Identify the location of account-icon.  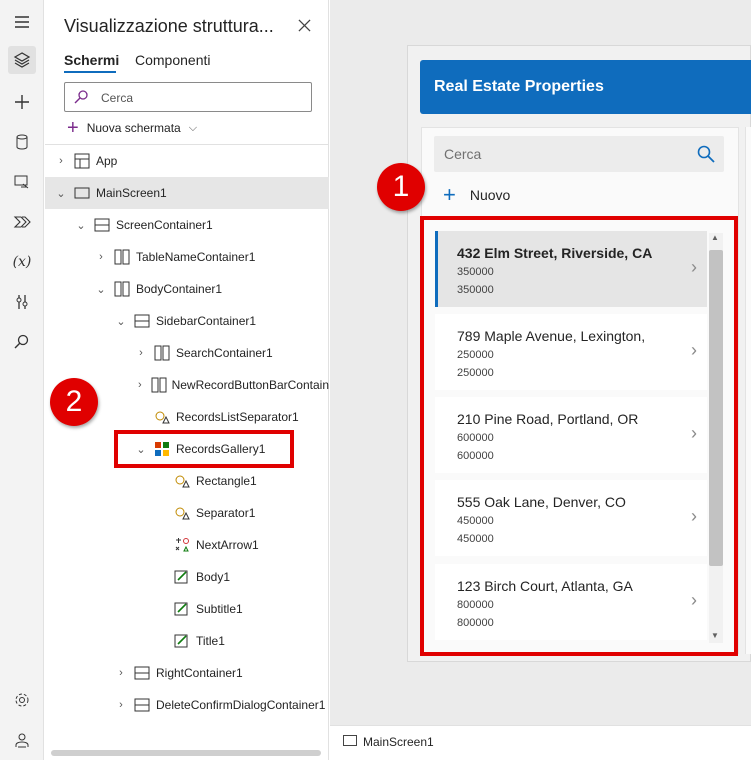
(22, 740).